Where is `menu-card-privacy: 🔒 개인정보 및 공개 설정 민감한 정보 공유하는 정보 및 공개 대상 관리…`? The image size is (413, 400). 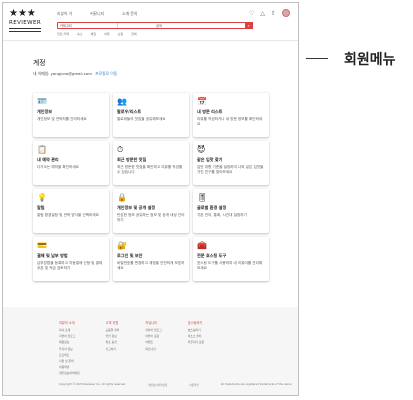 menu-card-privacy: 🔒 개인정보 및 공개 설정 민감한 정보 공유하는 정보 및 공개 대상 관리… is located at coordinates (151, 211).